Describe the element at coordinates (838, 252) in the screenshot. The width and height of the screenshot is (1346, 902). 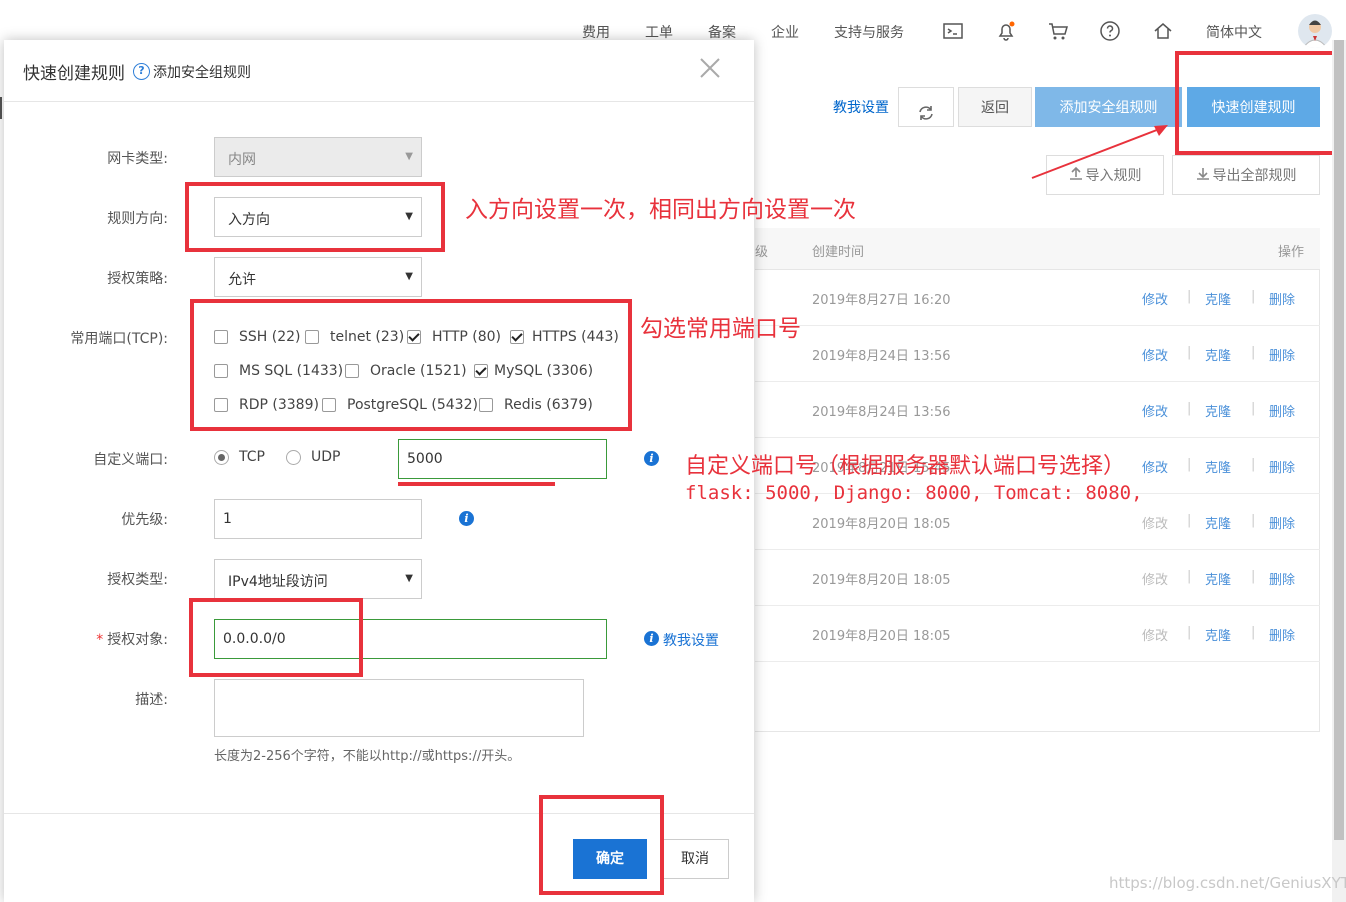
I see `col-created-time: 创建时间` at that location.